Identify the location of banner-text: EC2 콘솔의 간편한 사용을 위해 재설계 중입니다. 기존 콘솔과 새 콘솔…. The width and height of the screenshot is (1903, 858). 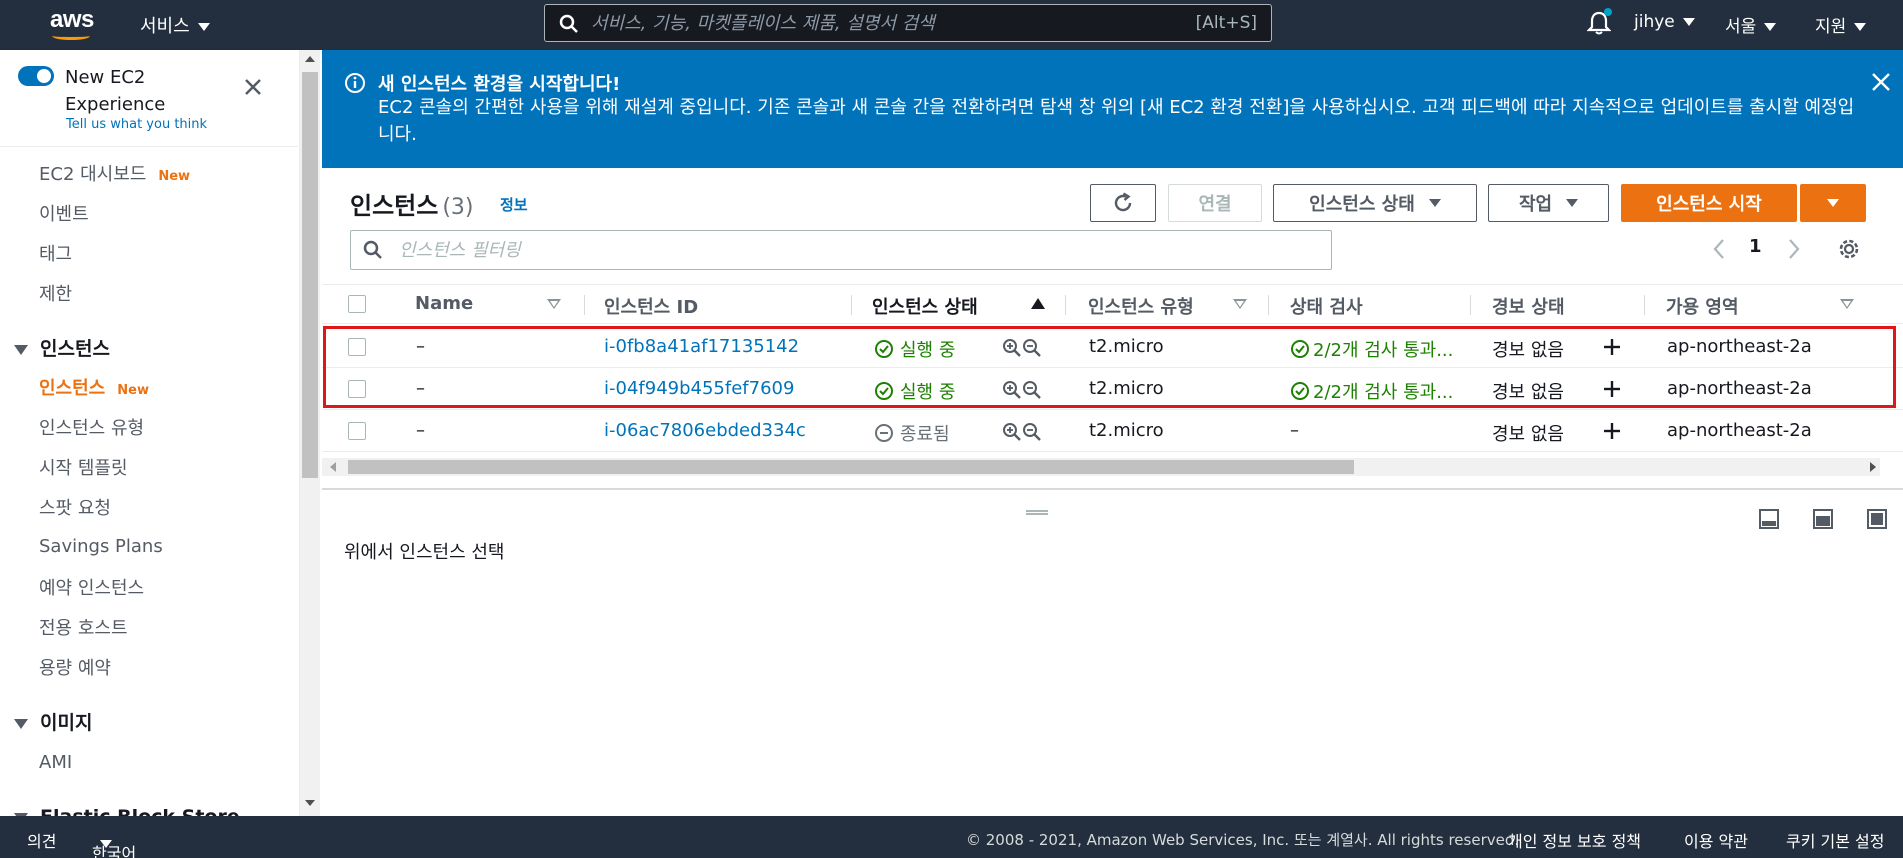
(1116, 121).